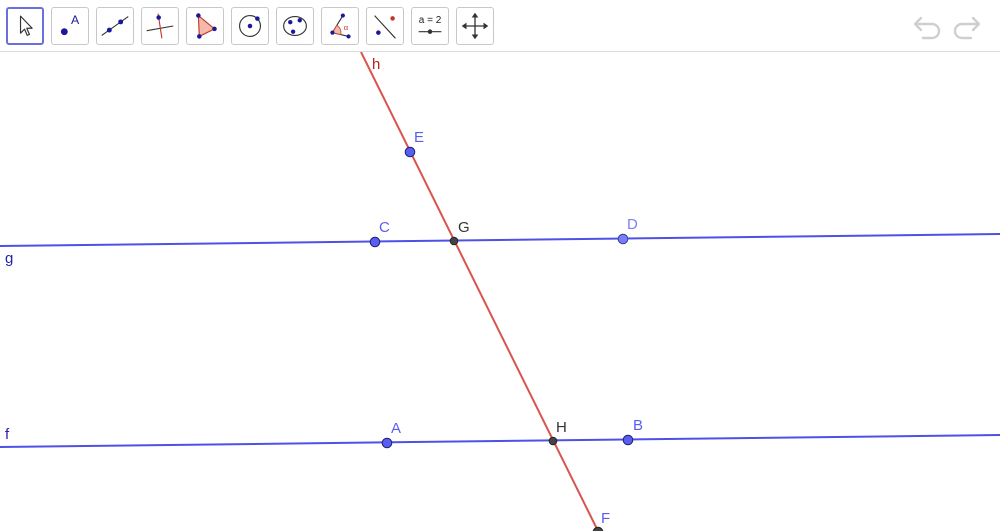 This screenshot has height=531, width=1000. I want to click on perpendicular-line-icon, so click(160, 26).